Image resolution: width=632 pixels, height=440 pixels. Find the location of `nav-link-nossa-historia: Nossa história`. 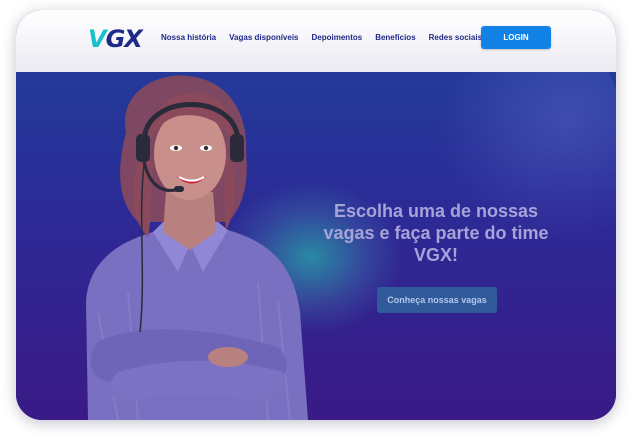

nav-link-nossa-historia: Nossa história is located at coordinates (188, 37).